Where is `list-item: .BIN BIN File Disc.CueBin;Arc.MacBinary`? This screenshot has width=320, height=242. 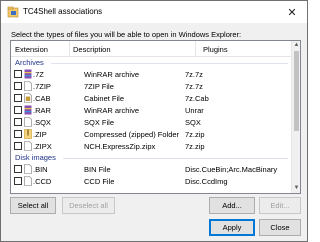
list-item: .BIN BIN File Disc.CueBin;Arc.MacBinary is located at coordinates (151, 169).